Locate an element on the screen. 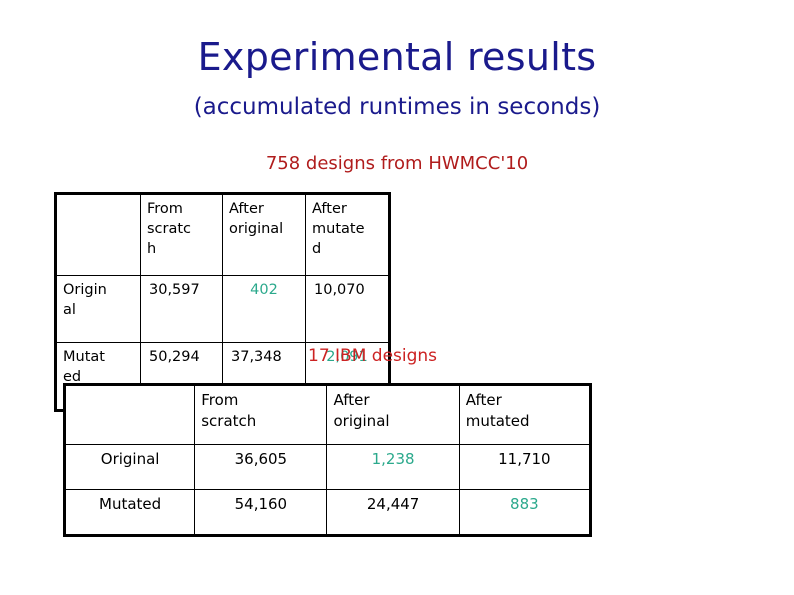  header-line: h is located at coordinates (152, 249).